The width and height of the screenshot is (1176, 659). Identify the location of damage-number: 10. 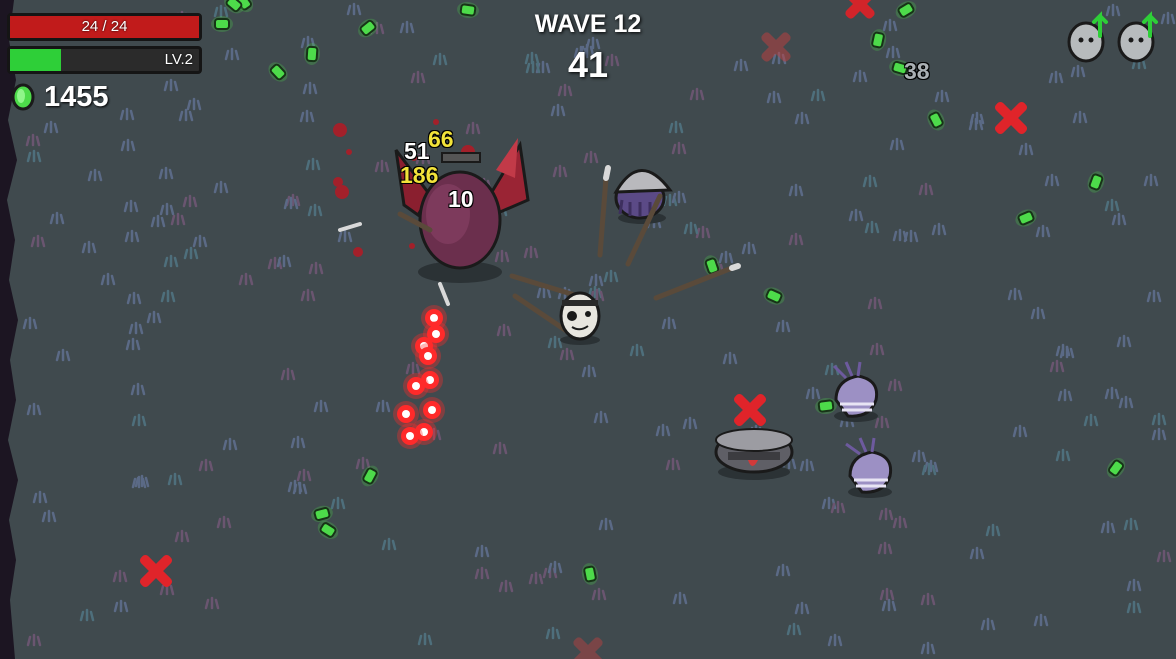
(461, 199).